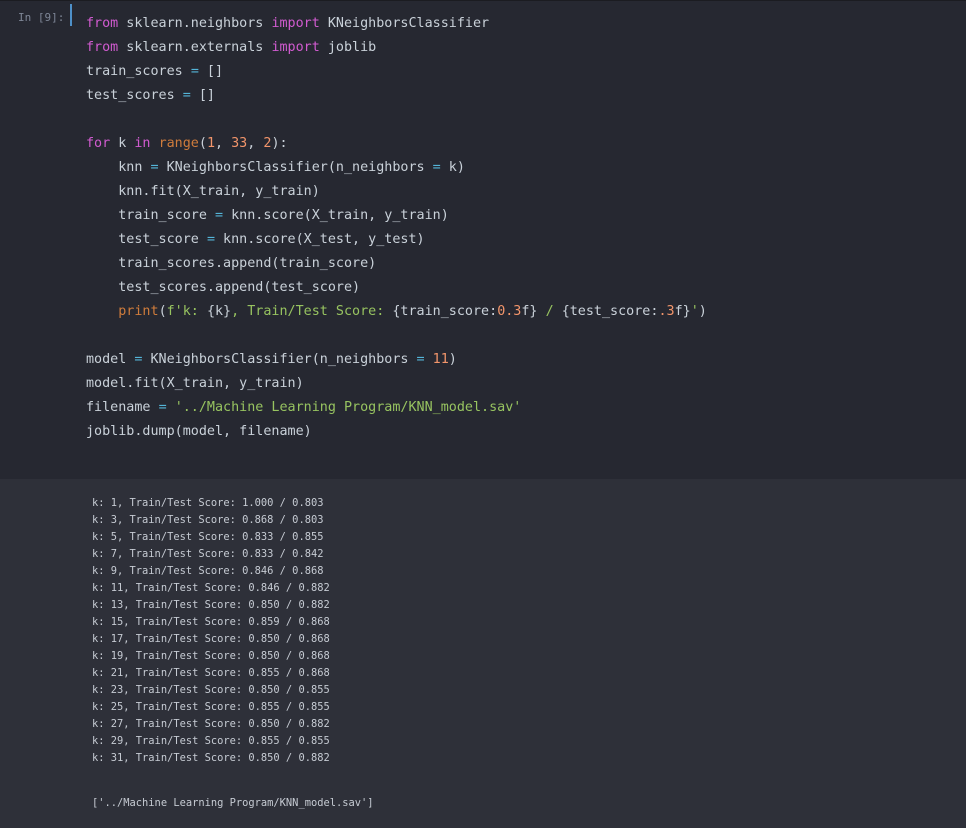 The image size is (966, 828). What do you see at coordinates (440, 359) in the screenshot?
I see `code-token: 11` at bounding box center [440, 359].